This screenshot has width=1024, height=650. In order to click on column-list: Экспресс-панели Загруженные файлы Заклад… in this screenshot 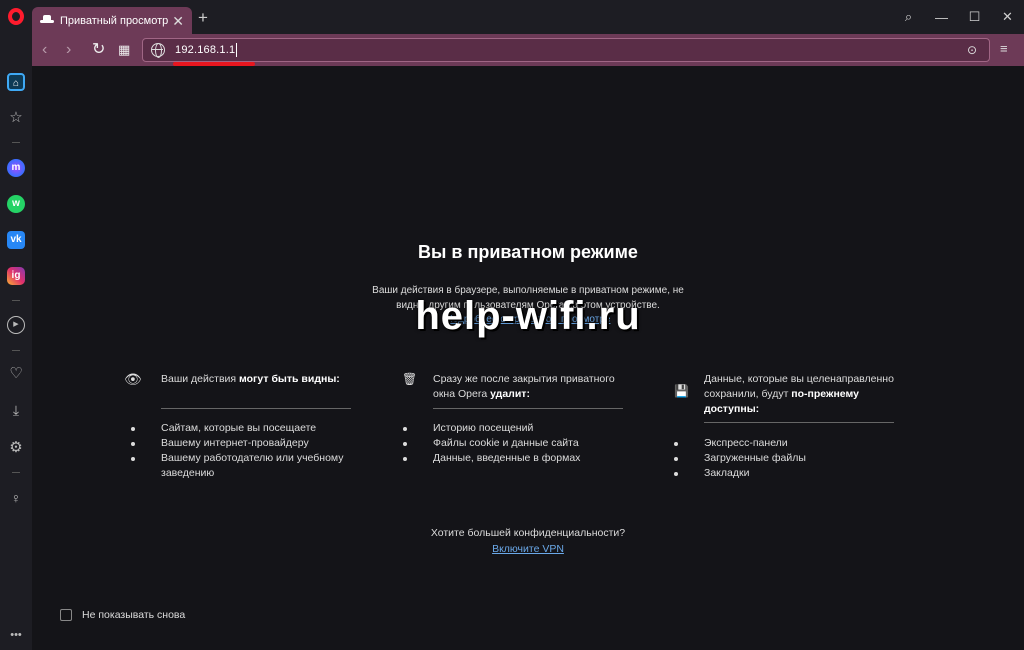, I will do `click(789, 458)`.